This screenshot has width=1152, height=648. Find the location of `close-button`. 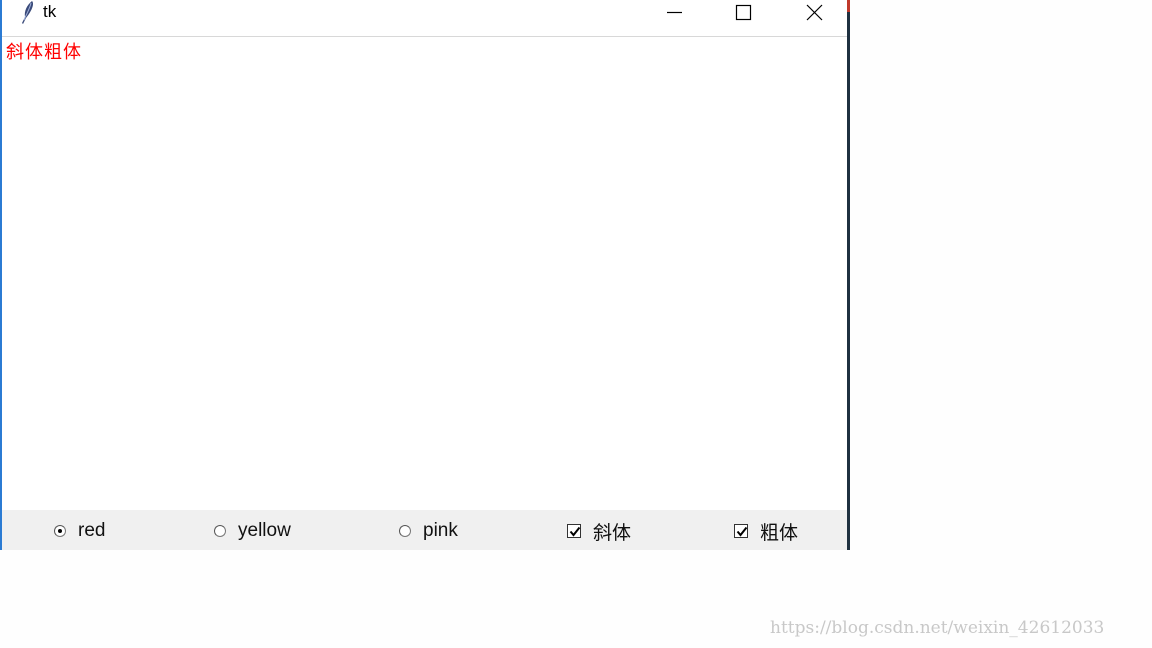

close-button is located at coordinates (814, 13).